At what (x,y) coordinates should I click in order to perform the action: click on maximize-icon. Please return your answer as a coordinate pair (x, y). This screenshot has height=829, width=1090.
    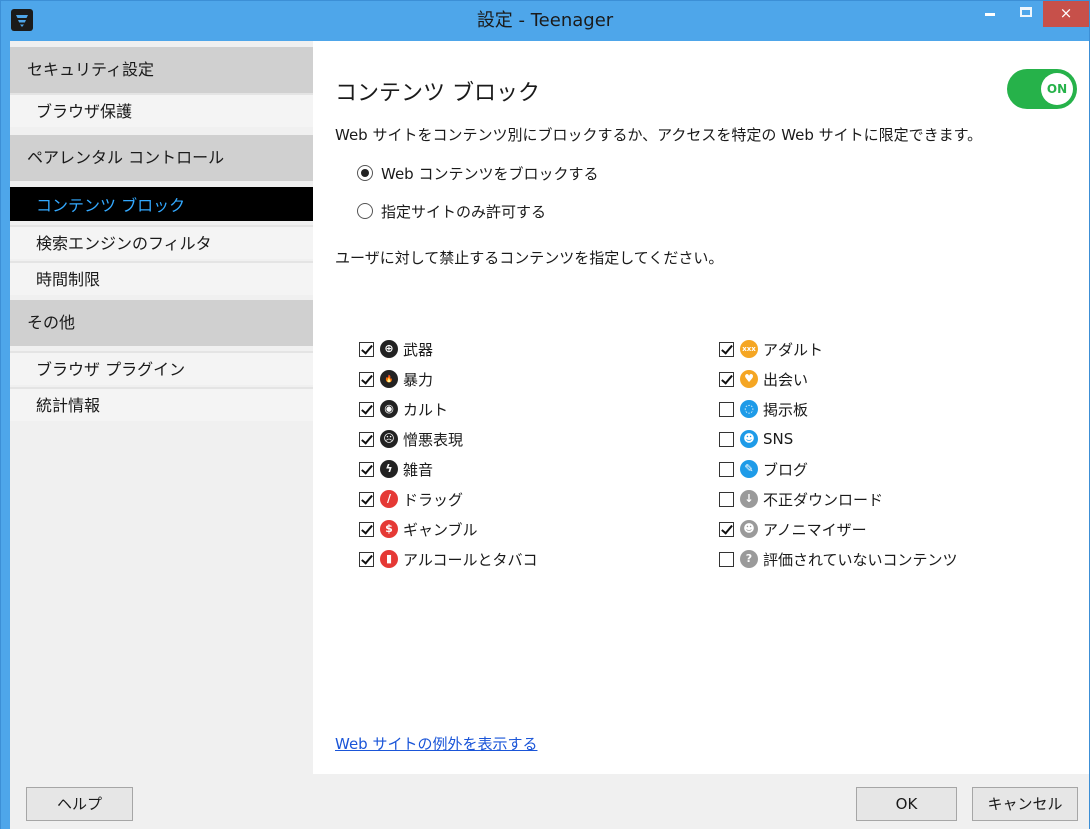
    Looking at the image, I should click on (1026, 12).